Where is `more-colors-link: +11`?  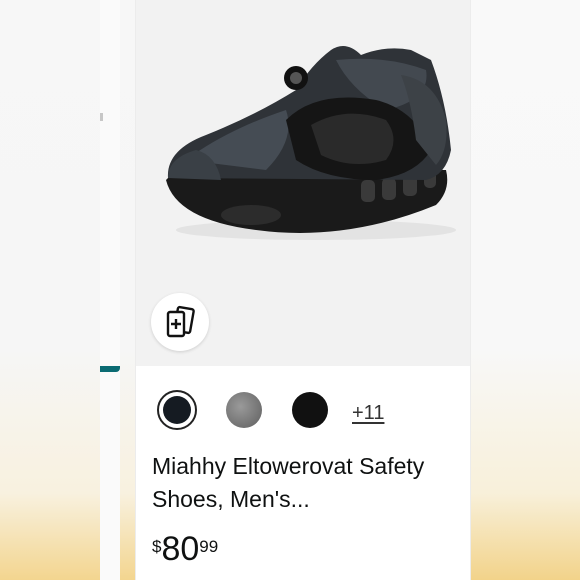
more-colors-link: +11 is located at coordinates (368, 413).